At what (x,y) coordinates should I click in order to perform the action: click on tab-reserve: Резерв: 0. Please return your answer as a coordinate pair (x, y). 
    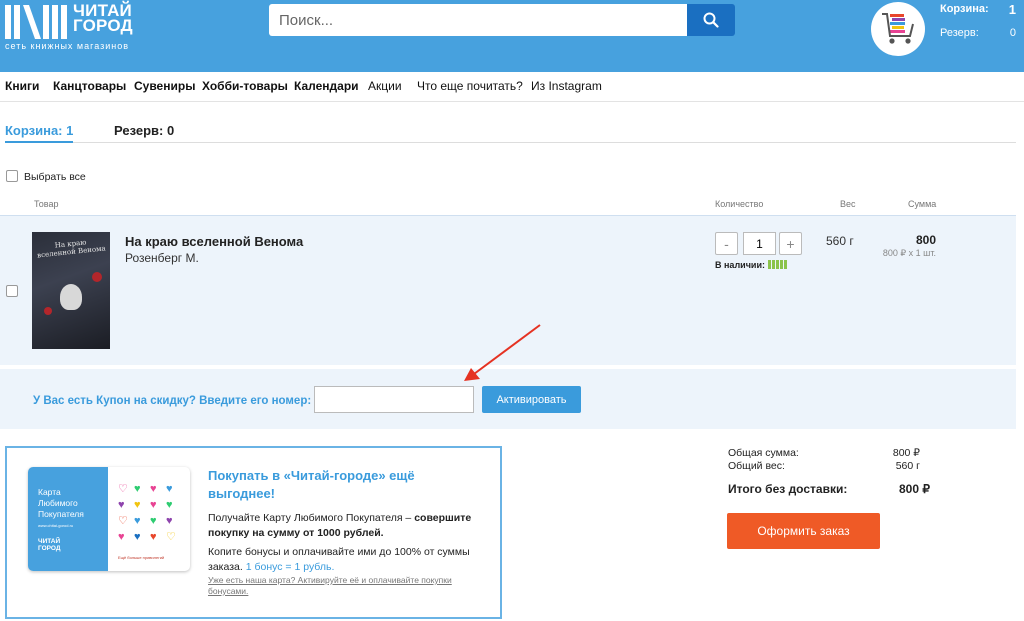
    Looking at the image, I should click on (144, 130).